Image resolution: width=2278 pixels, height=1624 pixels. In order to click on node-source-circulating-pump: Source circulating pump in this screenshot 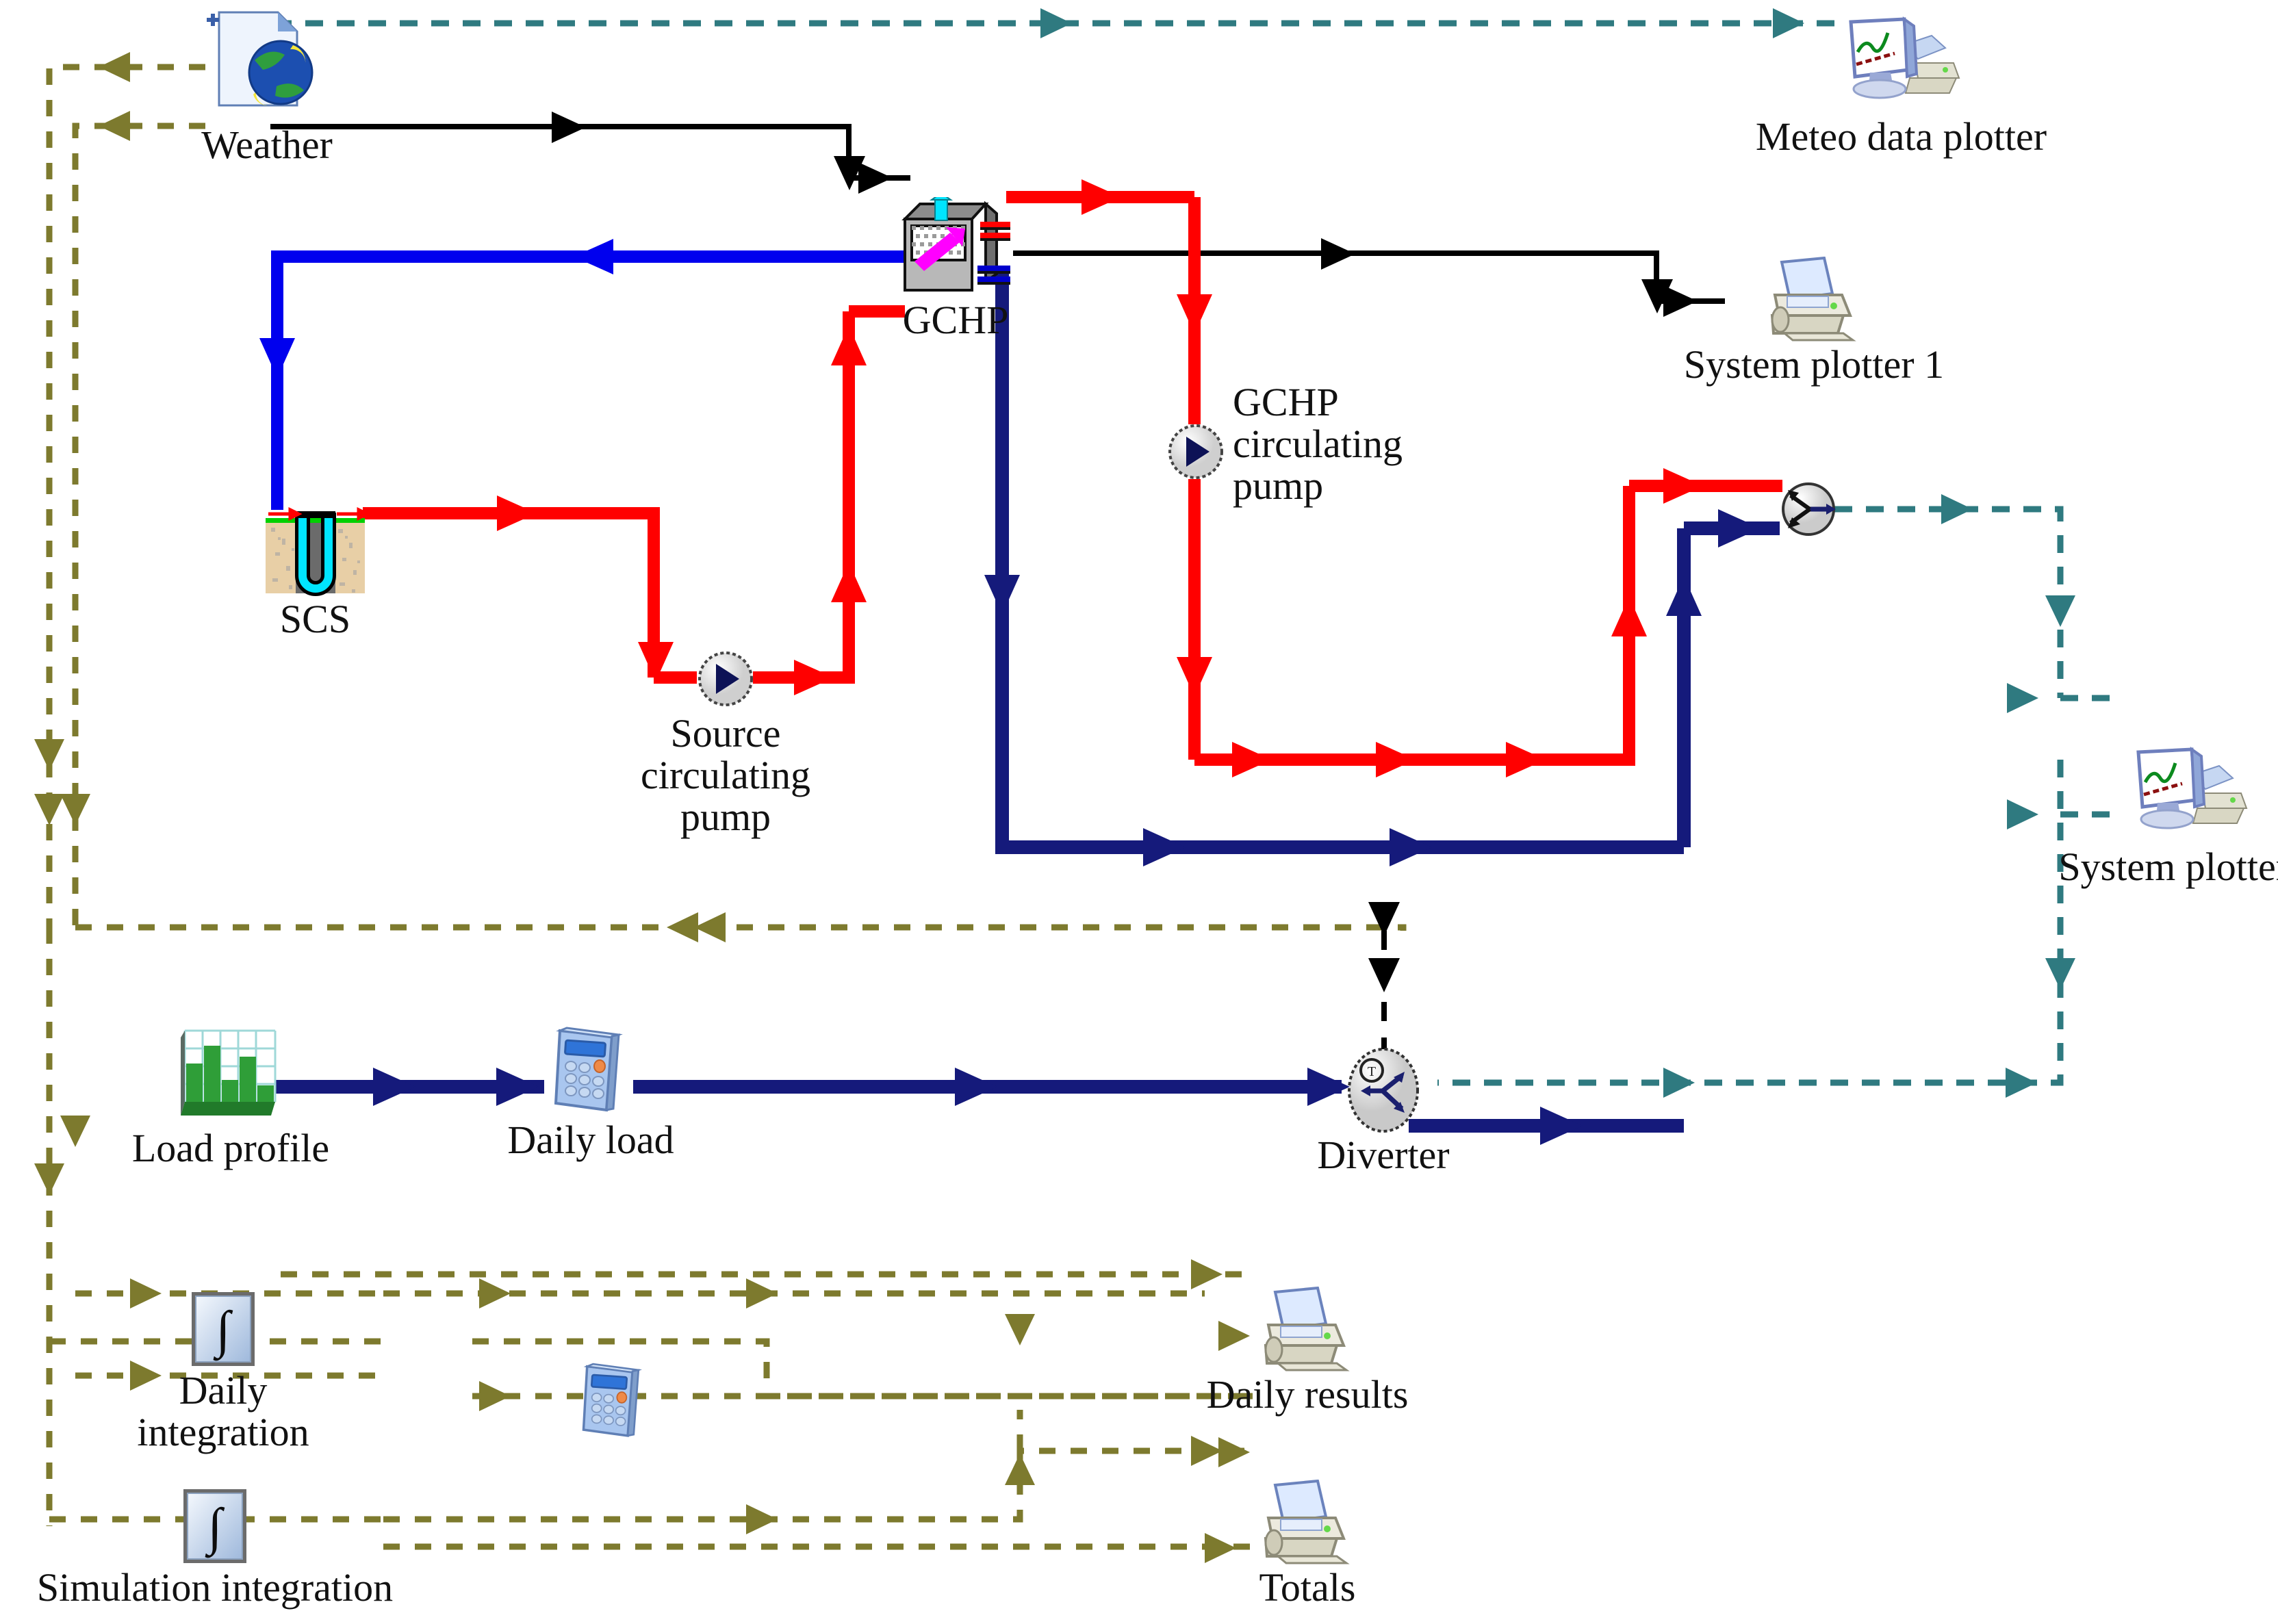, I will do `click(725, 744)`.